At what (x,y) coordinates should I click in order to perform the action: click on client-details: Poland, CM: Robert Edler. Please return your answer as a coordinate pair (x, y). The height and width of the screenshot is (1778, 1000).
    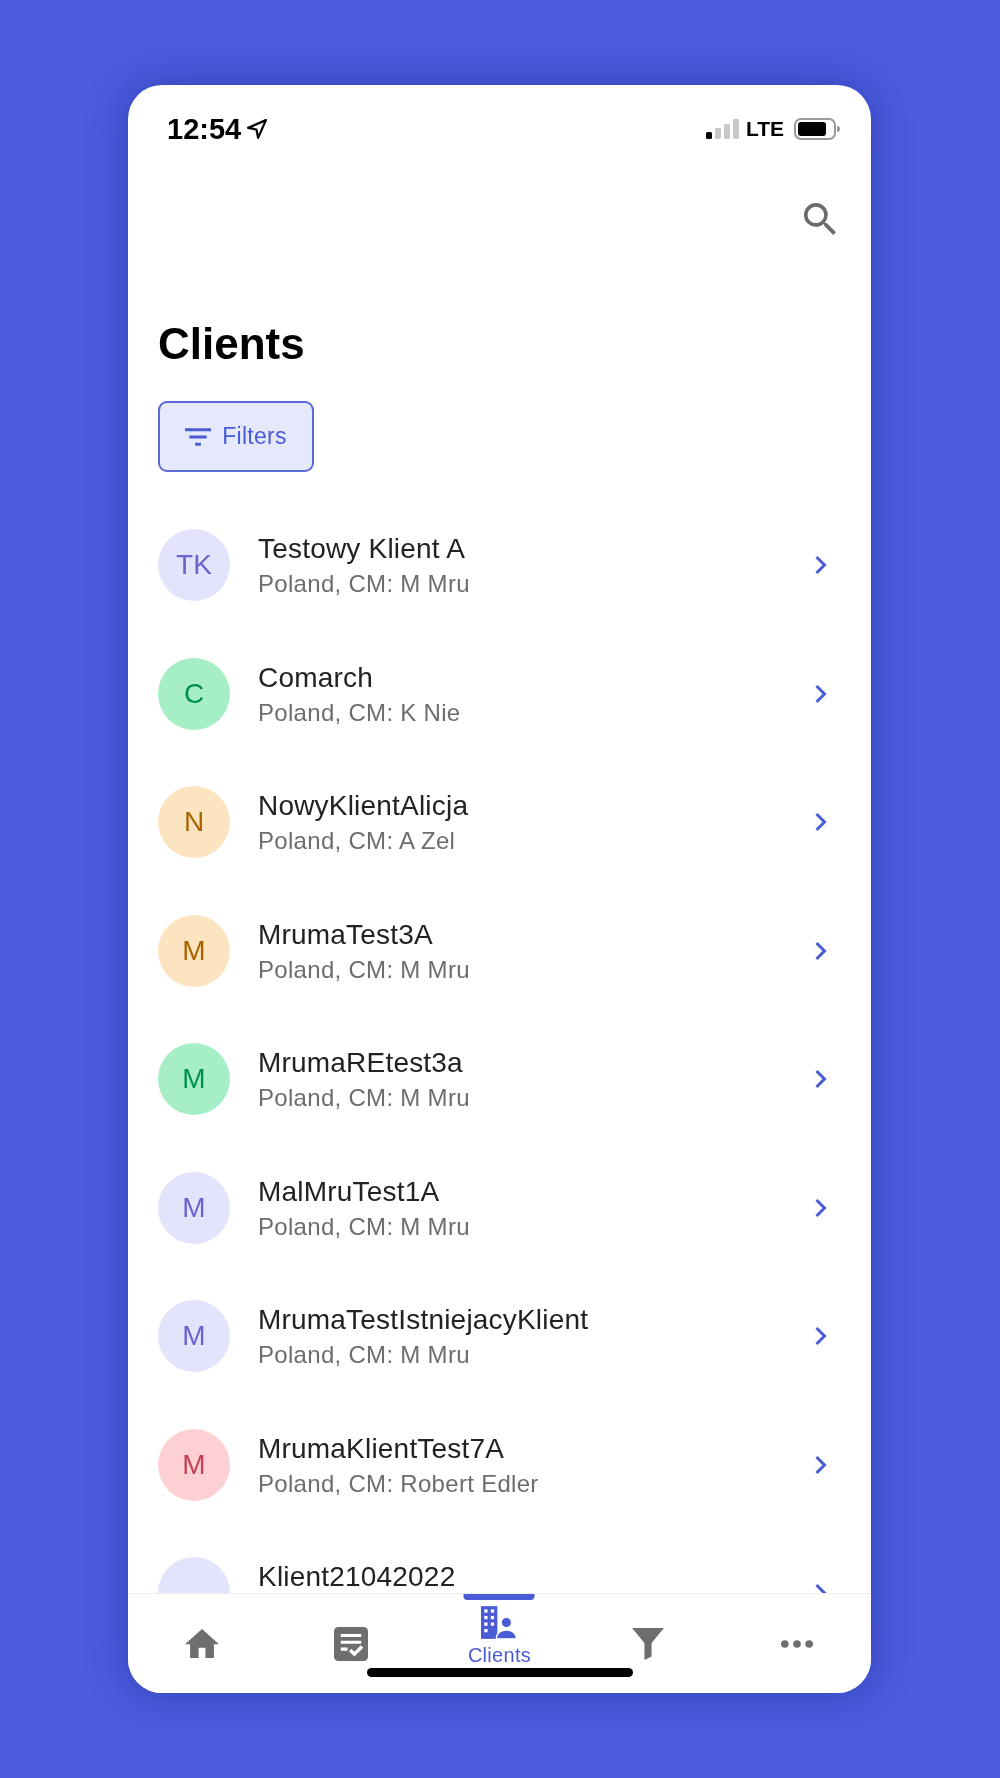
    Looking at the image, I should click on (398, 1483).